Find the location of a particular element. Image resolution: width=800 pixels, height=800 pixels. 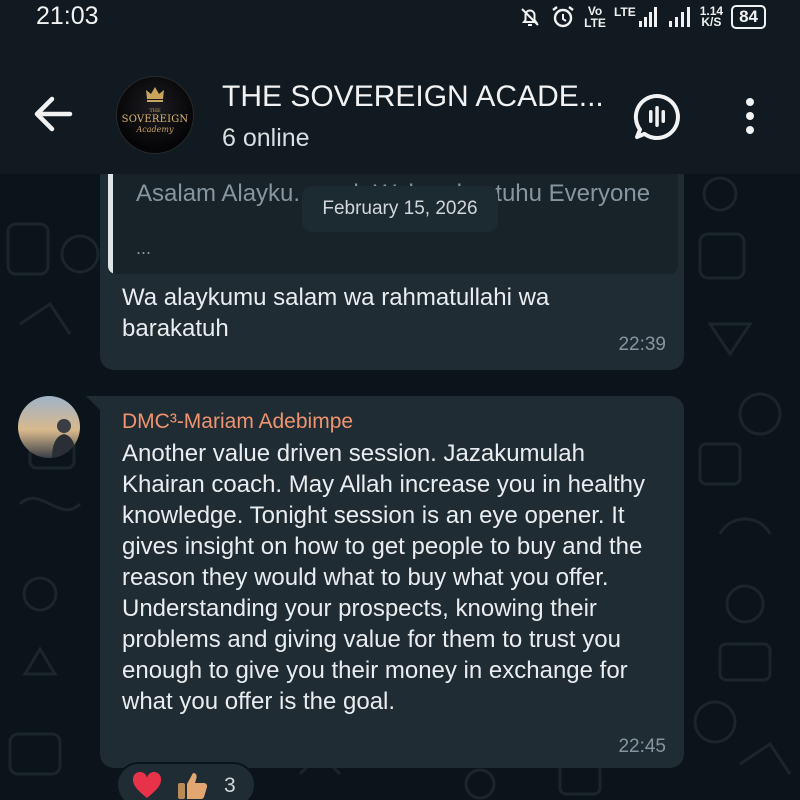

message-time: 22:39 is located at coordinates (642, 344).